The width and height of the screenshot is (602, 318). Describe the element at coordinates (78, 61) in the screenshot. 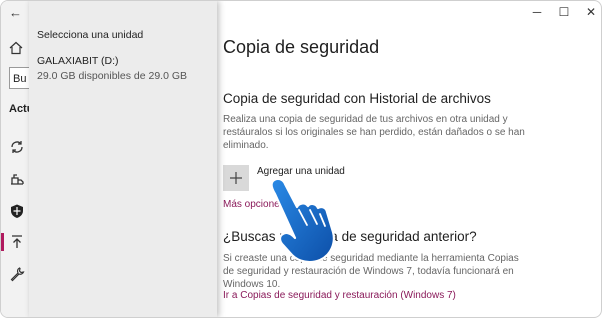

I see `drive-name: GALAXIABIT (D:)` at that location.